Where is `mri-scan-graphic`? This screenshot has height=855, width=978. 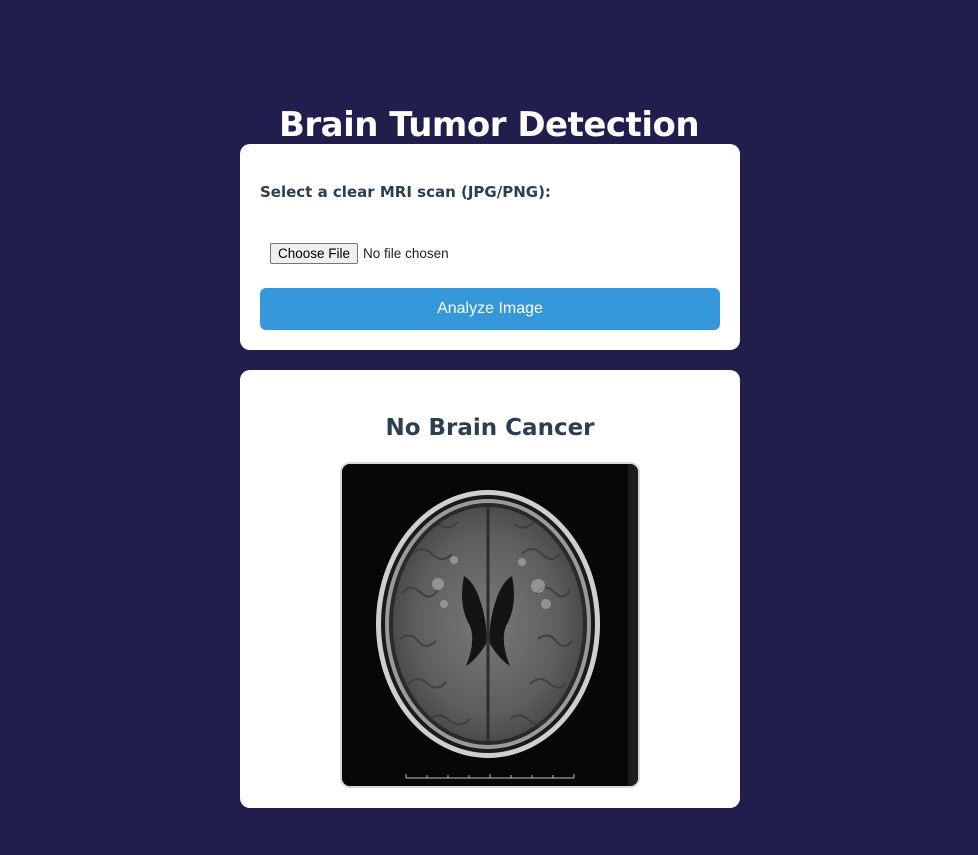 mri-scan-graphic is located at coordinates (490, 625).